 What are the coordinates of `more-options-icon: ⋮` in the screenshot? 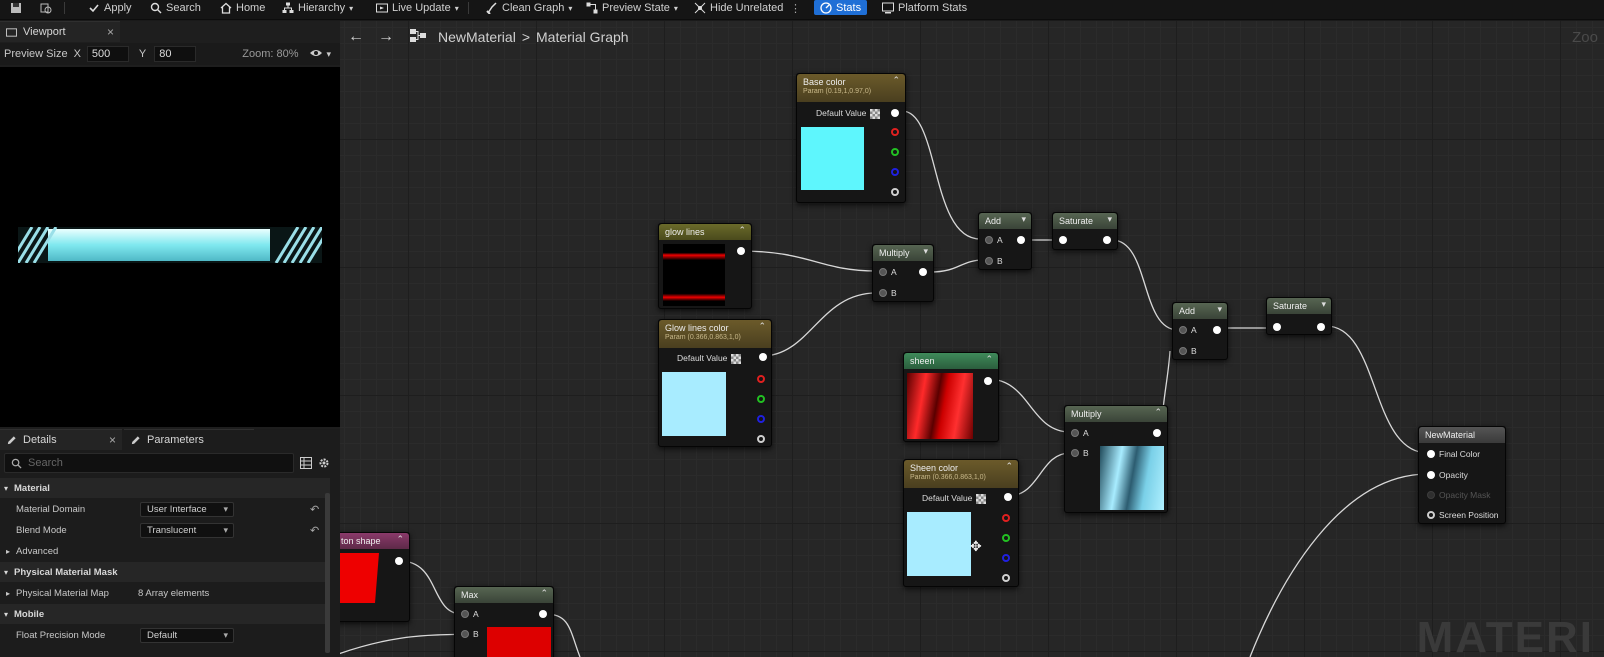 It's located at (795, 8).